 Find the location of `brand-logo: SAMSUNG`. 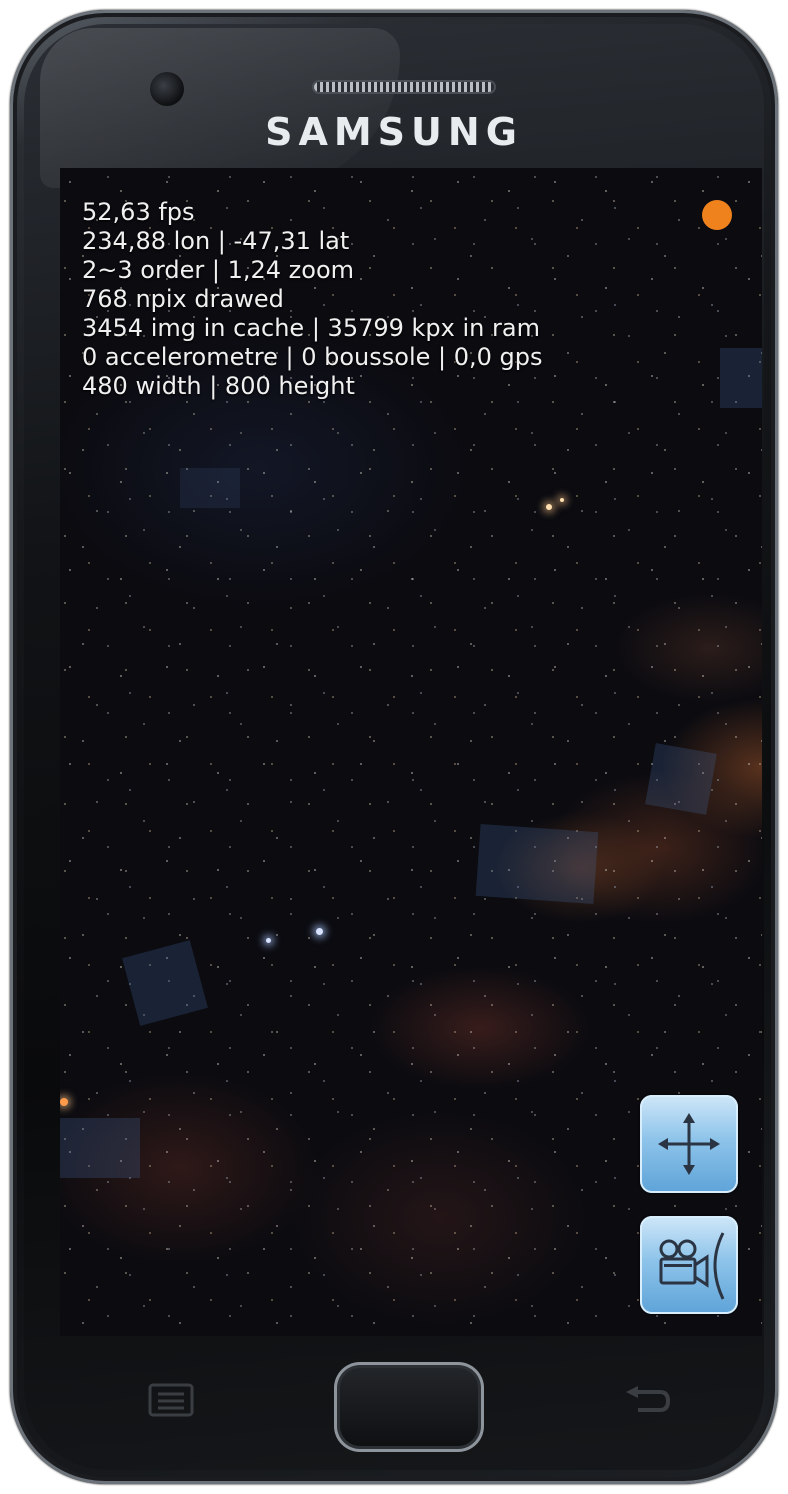

brand-logo: SAMSUNG is located at coordinates (394, 132).